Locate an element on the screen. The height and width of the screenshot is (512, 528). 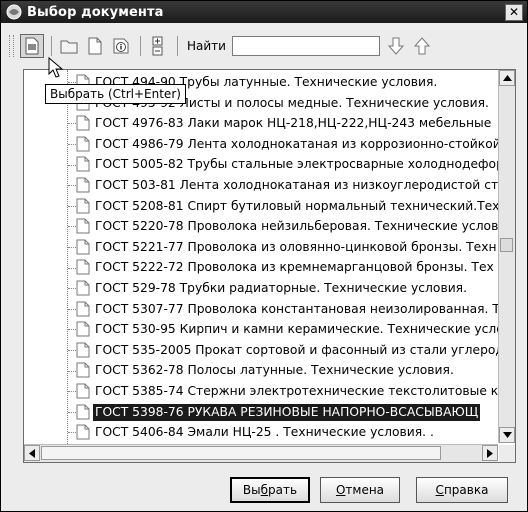
expand-collapse-icon is located at coordinates (157, 46).